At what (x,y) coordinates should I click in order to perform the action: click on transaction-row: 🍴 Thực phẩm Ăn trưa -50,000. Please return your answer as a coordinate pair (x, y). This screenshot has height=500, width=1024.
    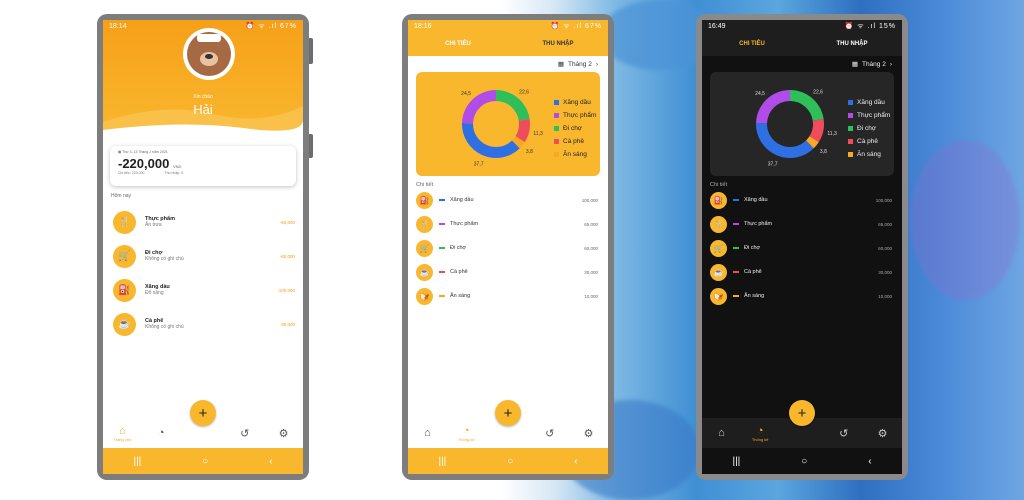
    Looking at the image, I should click on (204, 222).